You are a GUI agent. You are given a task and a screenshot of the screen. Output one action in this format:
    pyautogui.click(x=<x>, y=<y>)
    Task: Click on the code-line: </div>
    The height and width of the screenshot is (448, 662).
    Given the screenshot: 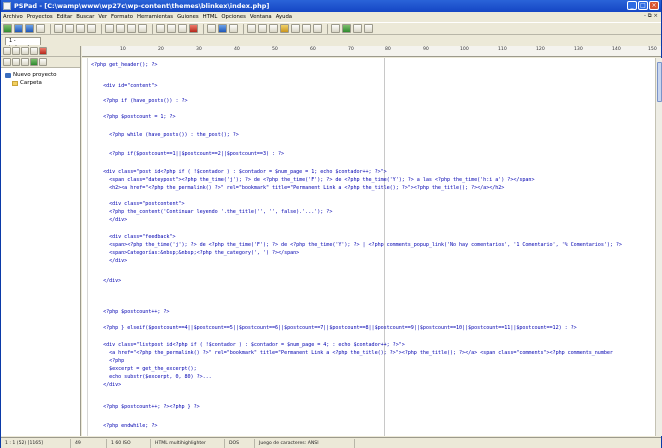 What is the action you would take?
    pyautogui.click(x=106, y=385)
    